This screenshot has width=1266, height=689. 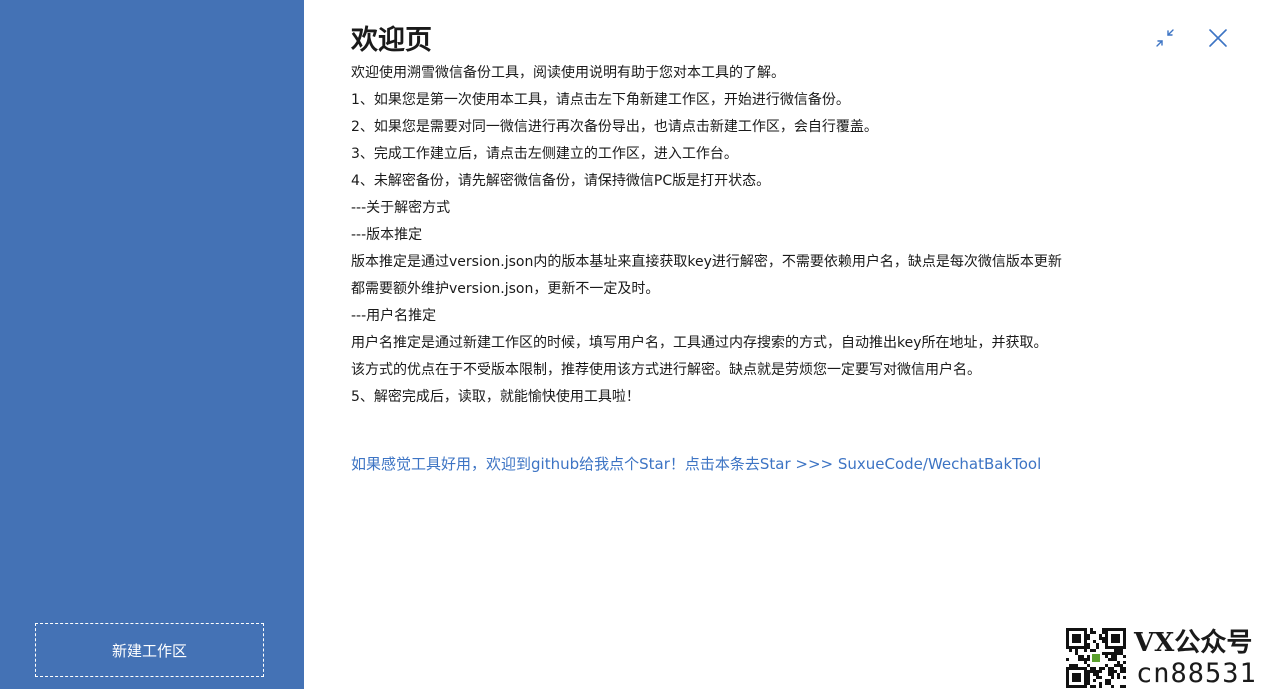 I want to click on instruction-line: 欢迎使用溯雪微信备份工具，阅读使用说明有助于您对本工具的了解。, so click(x=568, y=73).